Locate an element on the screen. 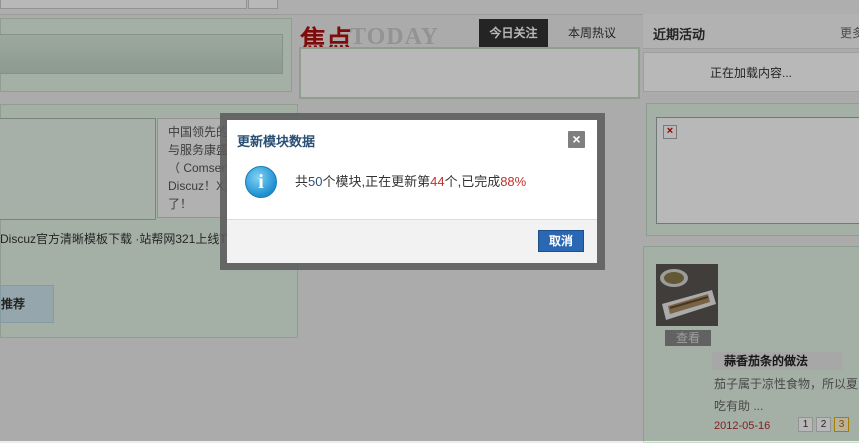  dialog-message: 共50个模块,正在更新第44个,已完成88% is located at coordinates (410, 180).